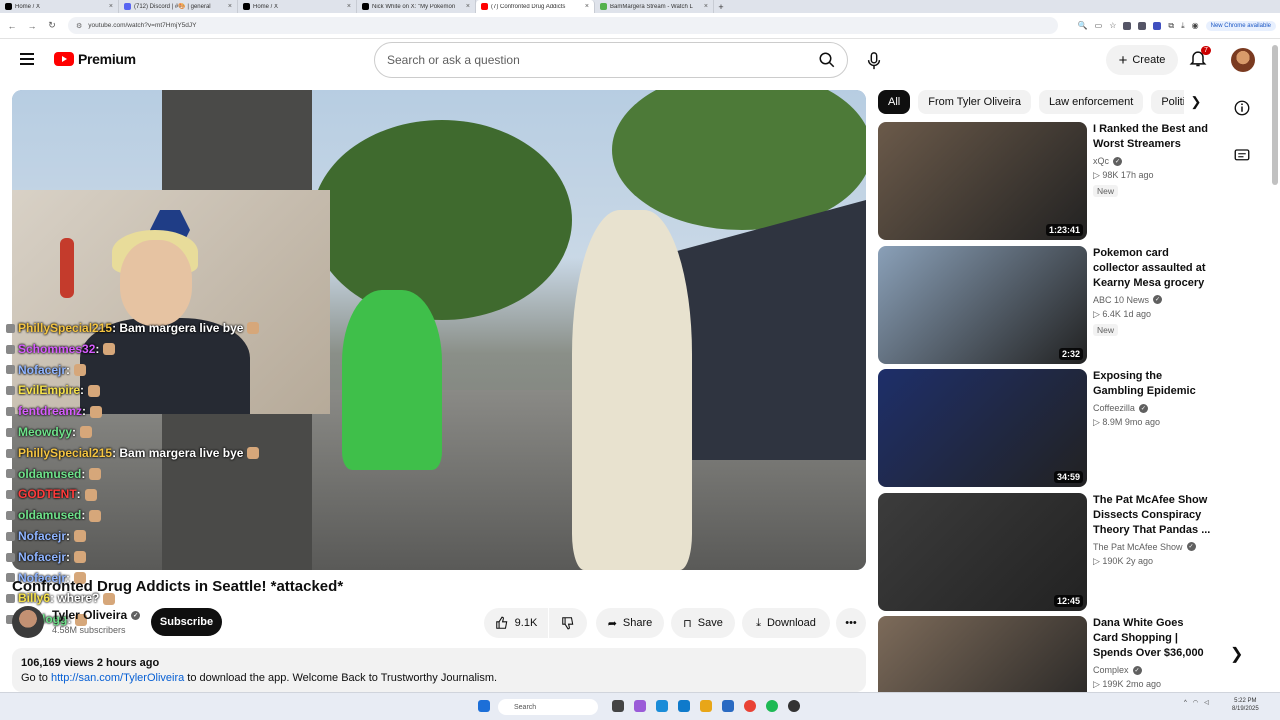  I want to click on downloads-icon: ⤓, so click(1183, 26).